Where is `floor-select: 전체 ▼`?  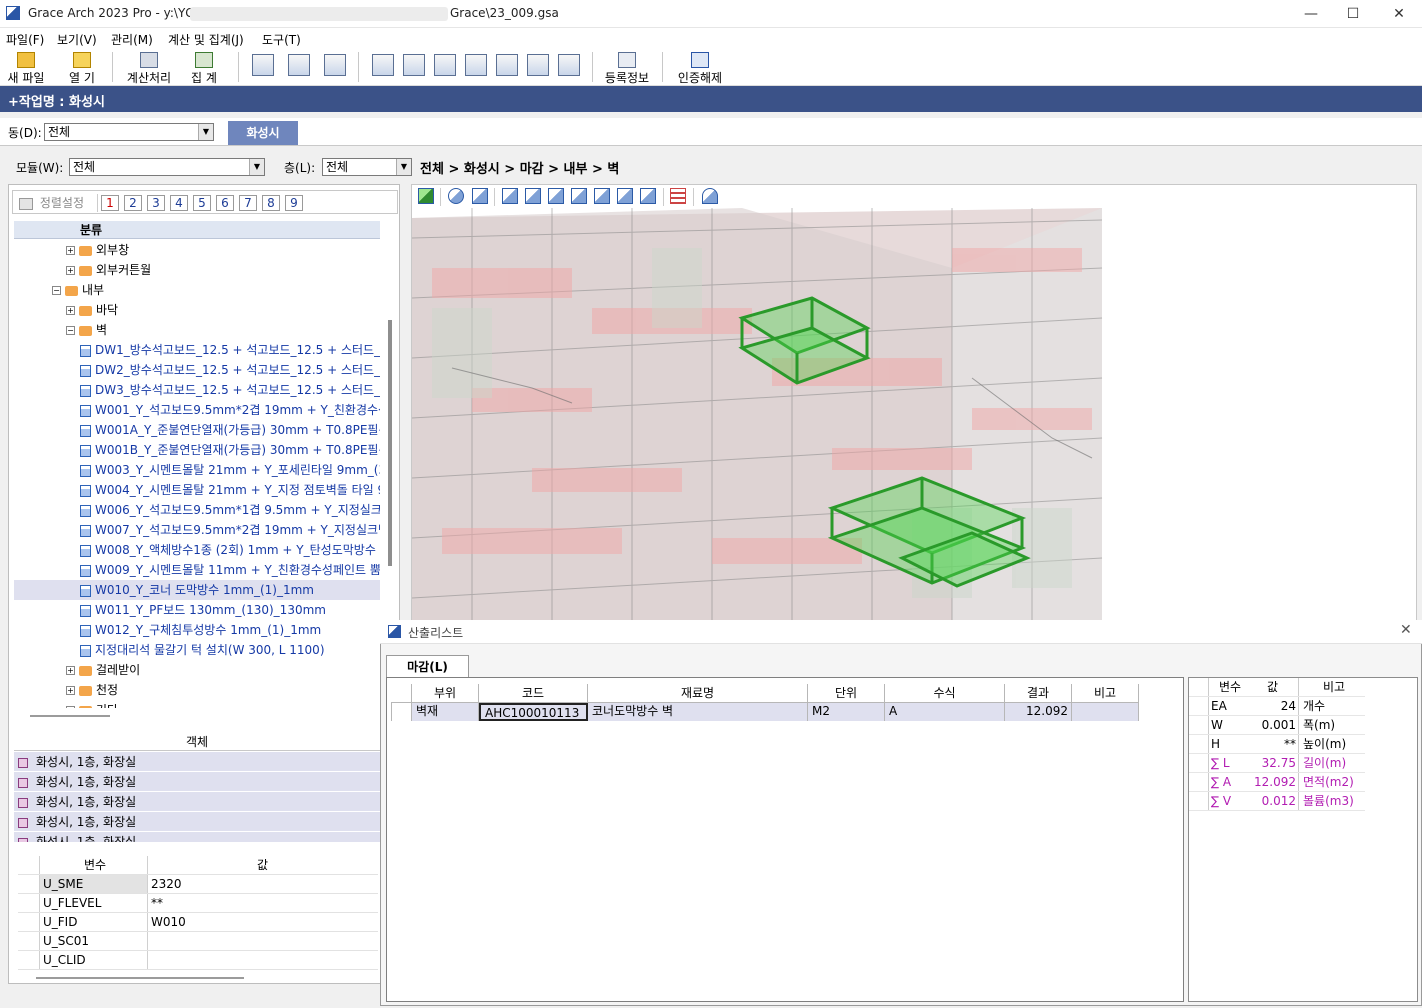 floor-select: 전체 ▼ is located at coordinates (367, 167).